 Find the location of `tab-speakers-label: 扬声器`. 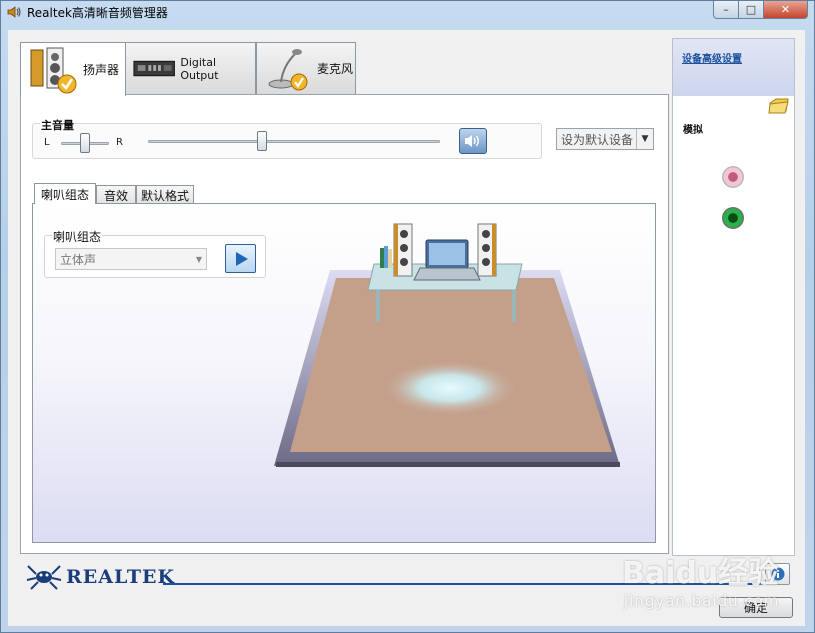

tab-speakers-label: 扬声器 is located at coordinates (101, 70).